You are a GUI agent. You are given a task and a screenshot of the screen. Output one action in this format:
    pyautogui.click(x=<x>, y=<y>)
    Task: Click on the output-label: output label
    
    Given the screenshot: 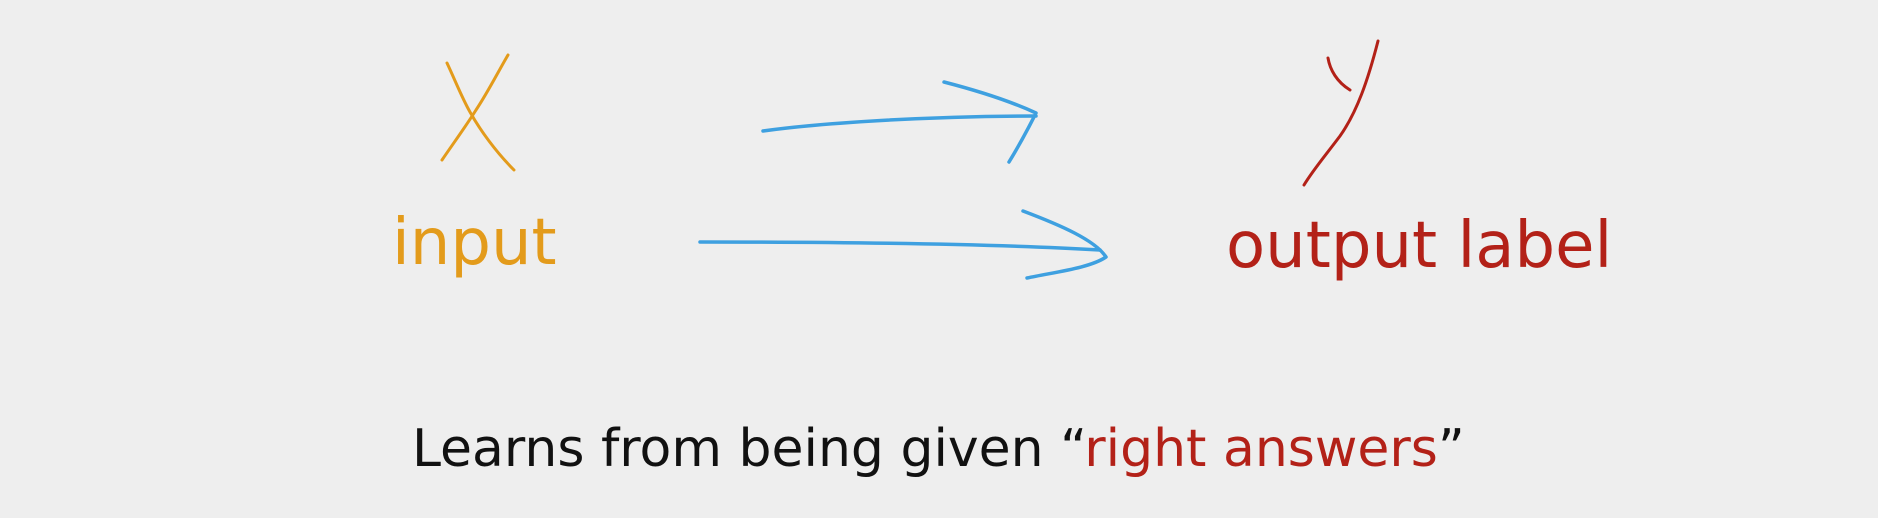 What is the action you would take?
    pyautogui.click(x=1419, y=246)
    